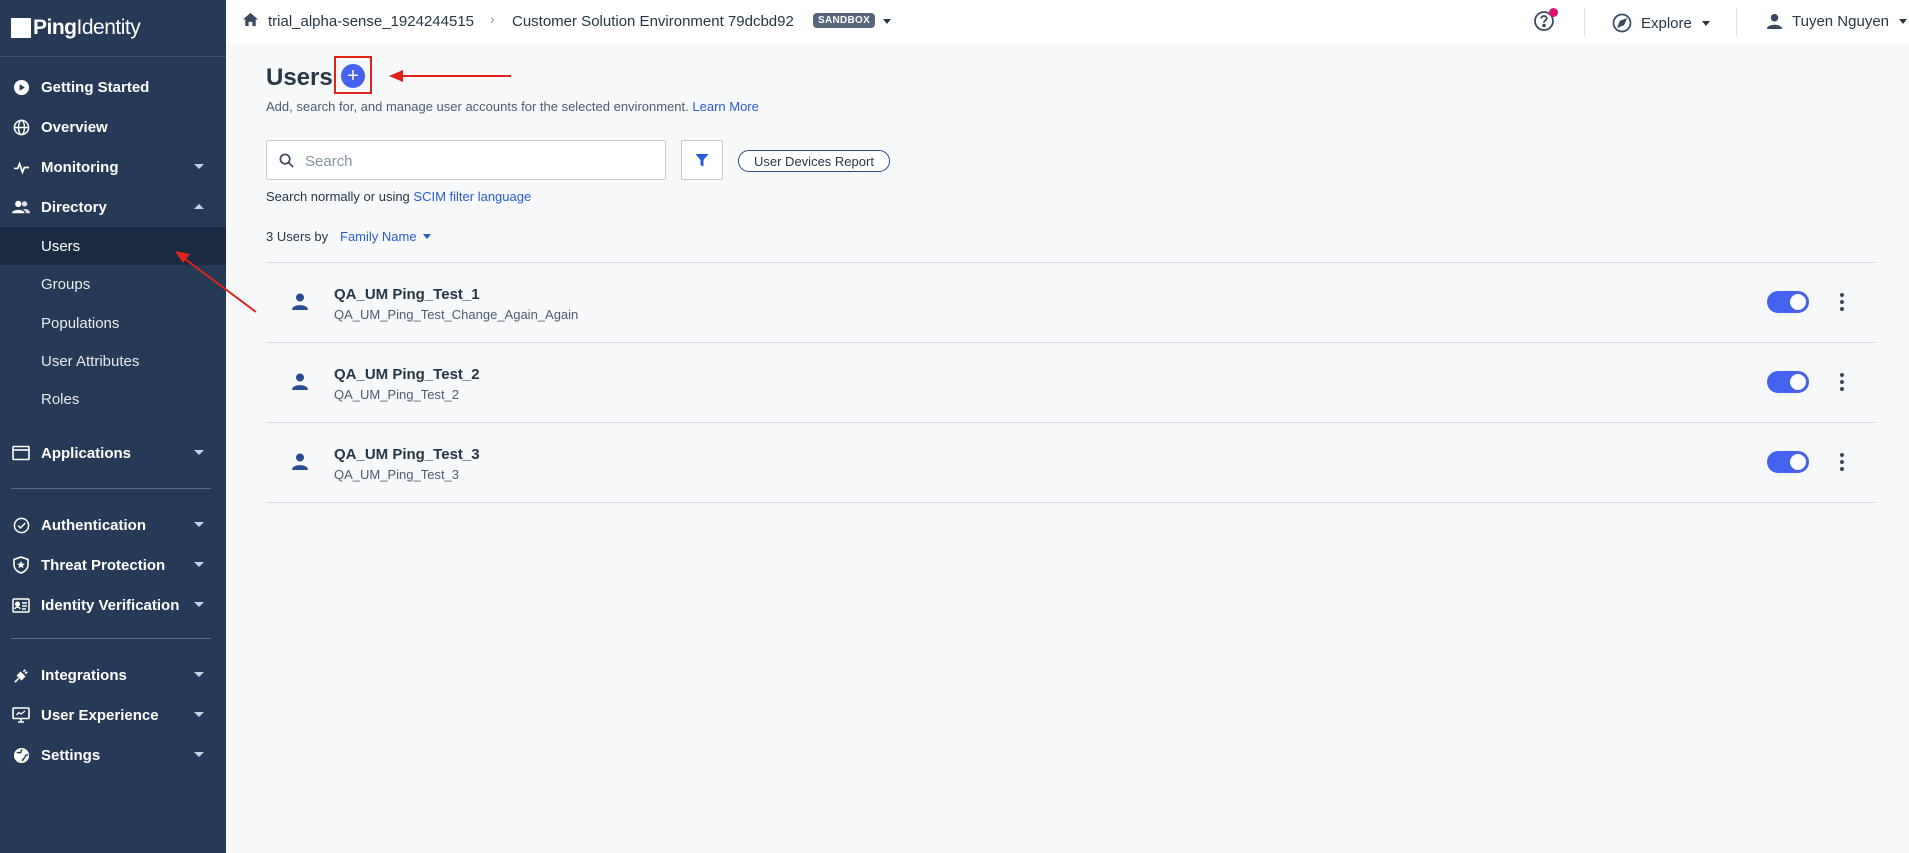  I want to click on sidebar-item-groups: Groups, so click(113, 284).